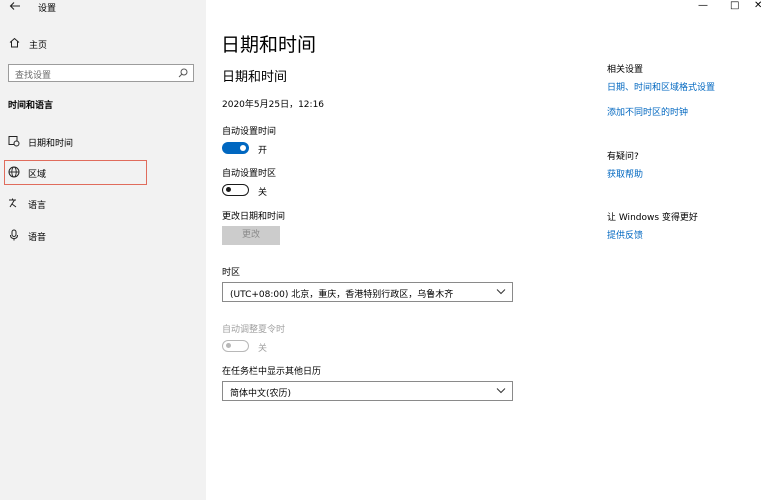 The width and height of the screenshot is (763, 500). I want to click on page-title: 日期和时间, so click(269, 45).